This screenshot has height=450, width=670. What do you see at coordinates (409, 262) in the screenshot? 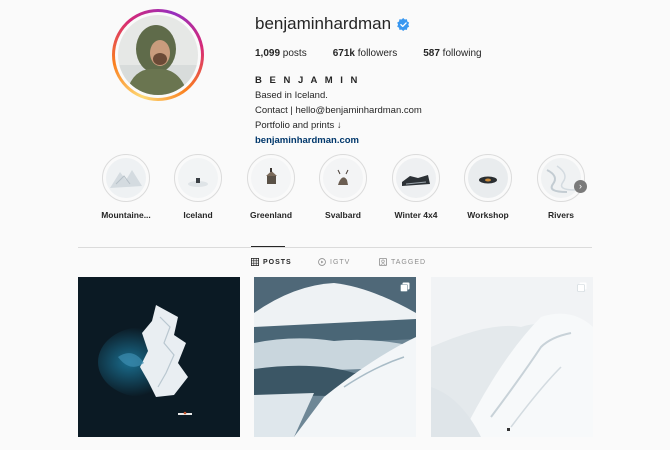
I see `tab-label: TAGGED` at bounding box center [409, 262].